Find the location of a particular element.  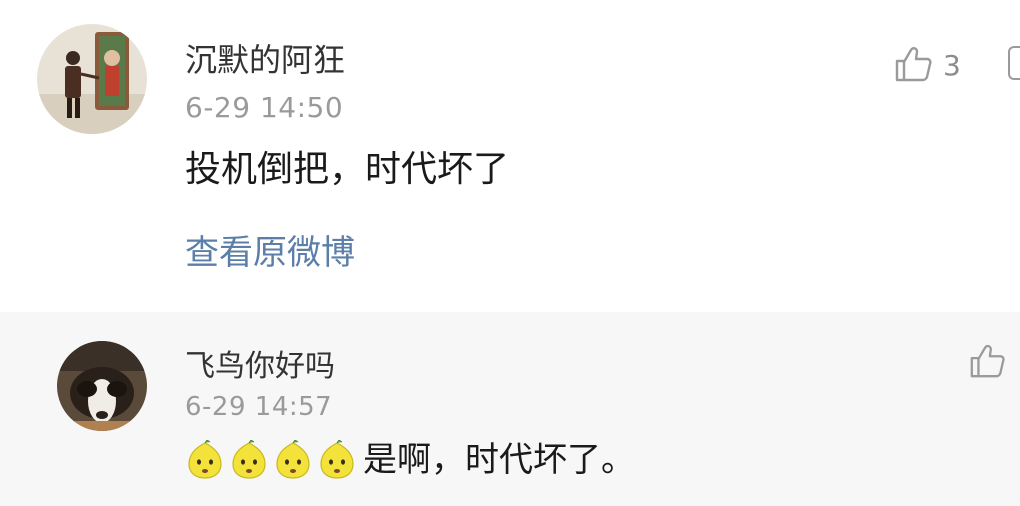

comment-text: 是啊，时代坏了。 is located at coordinates (410, 459).